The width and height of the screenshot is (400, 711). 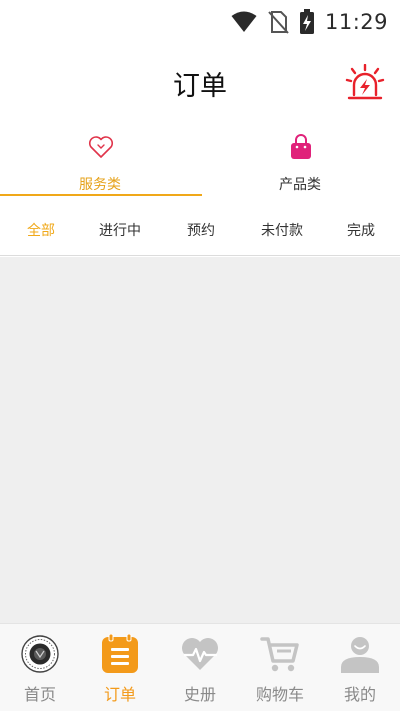 I want to click on order-list-icon, so click(x=120, y=653).